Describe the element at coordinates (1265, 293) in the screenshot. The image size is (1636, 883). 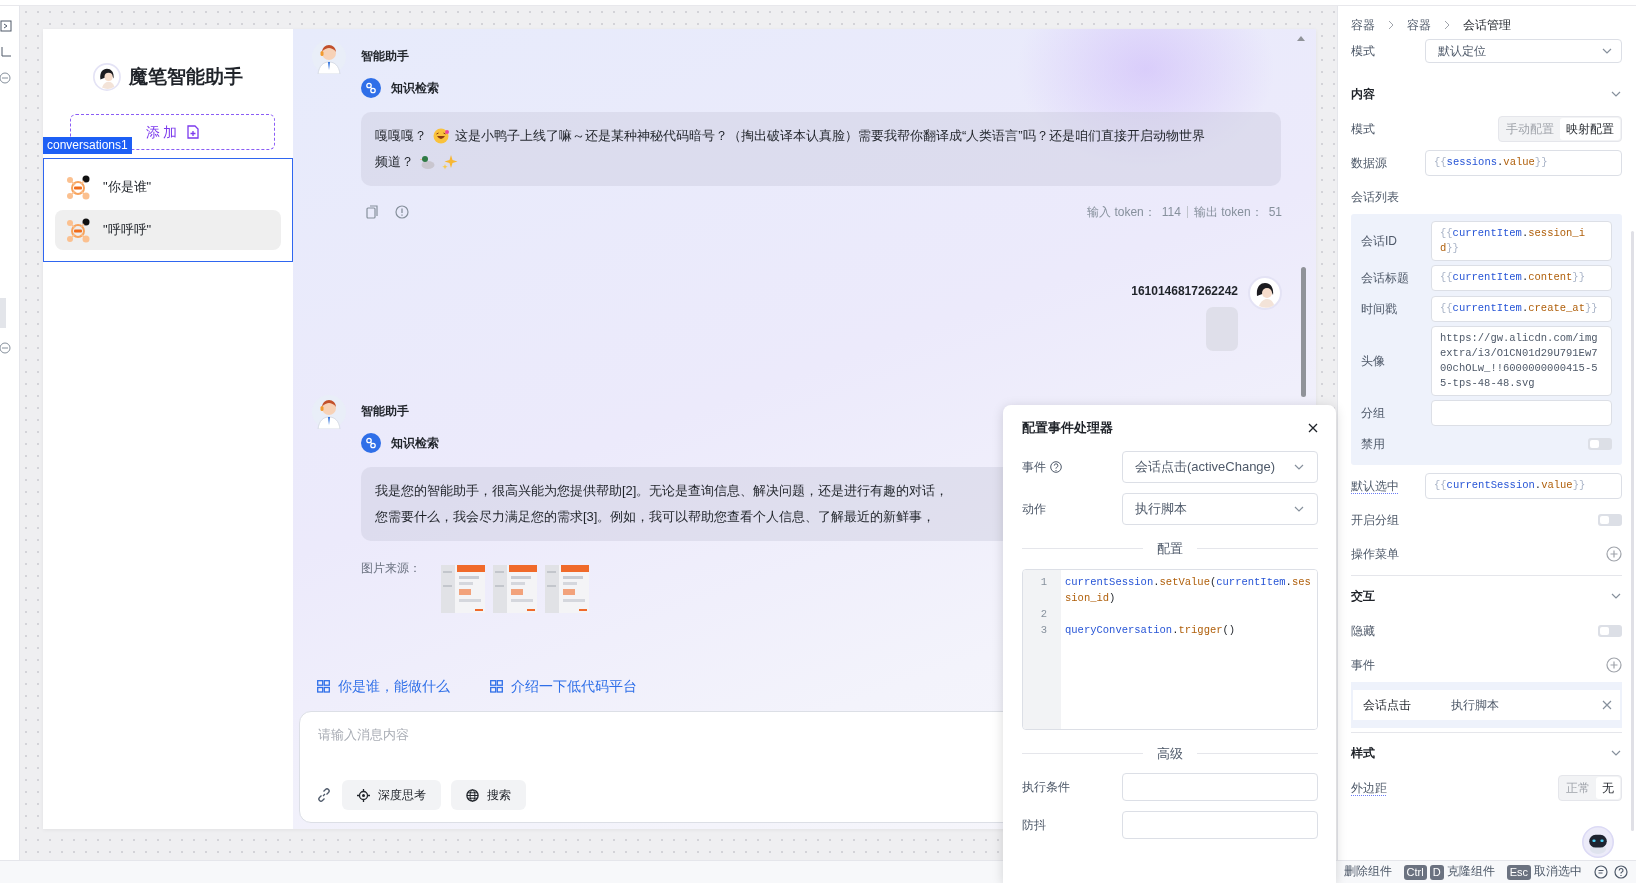
I see `user-avatar` at that location.